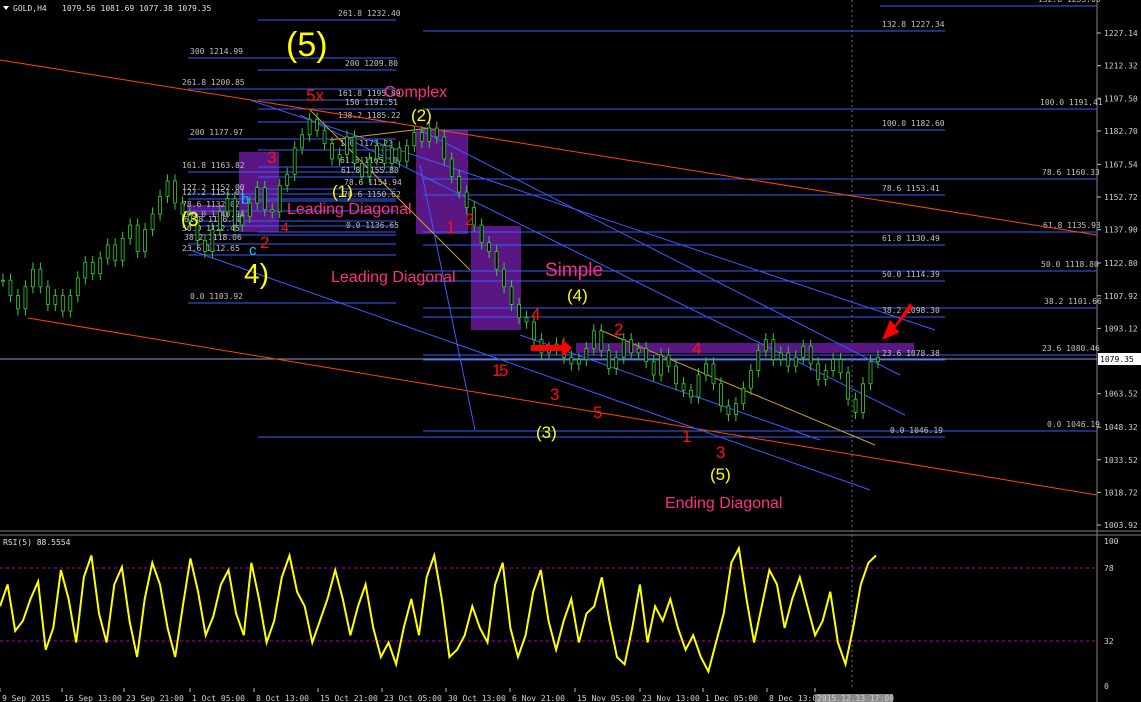 The image size is (1141, 702). I want to click on wave-label-cyan: b, so click(245, 199).